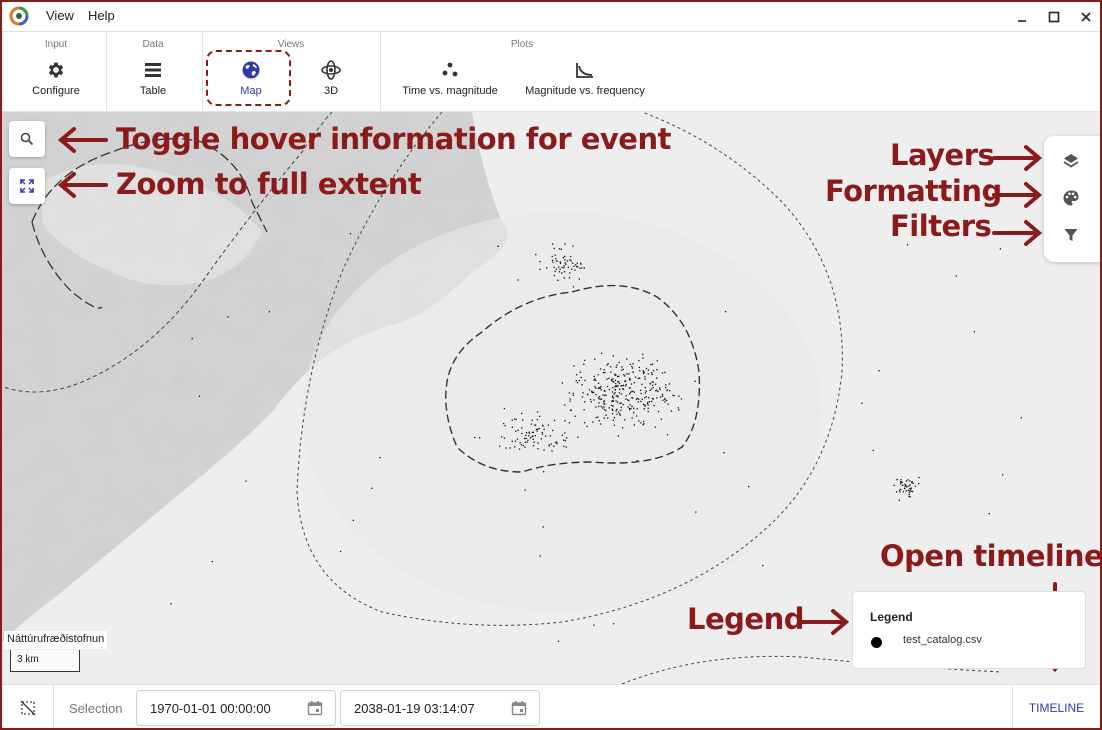 The width and height of the screenshot is (1102, 730). I want to click on filters-button, so click(1071, 235).